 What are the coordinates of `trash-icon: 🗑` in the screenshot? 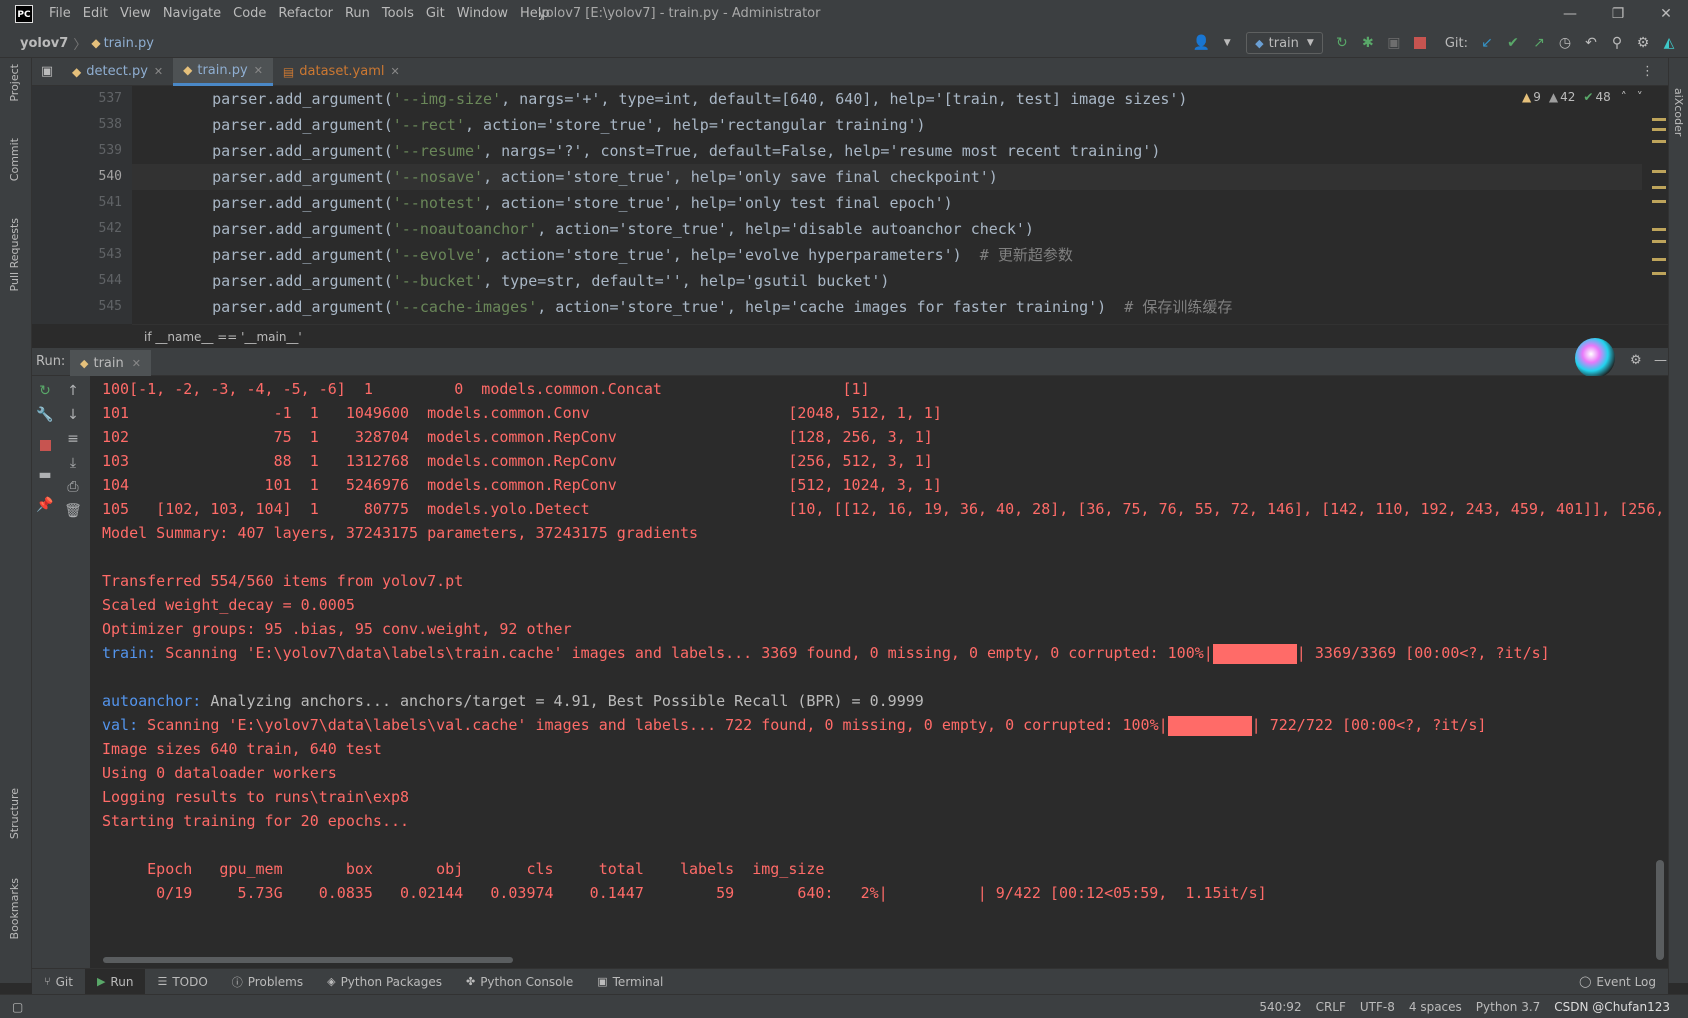 It's located at (73, 511).